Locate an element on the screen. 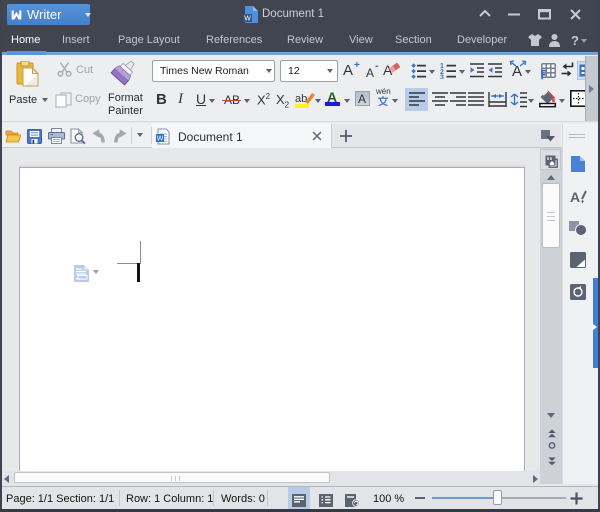  svg-text: 3 is located at coordinates (442, 77).